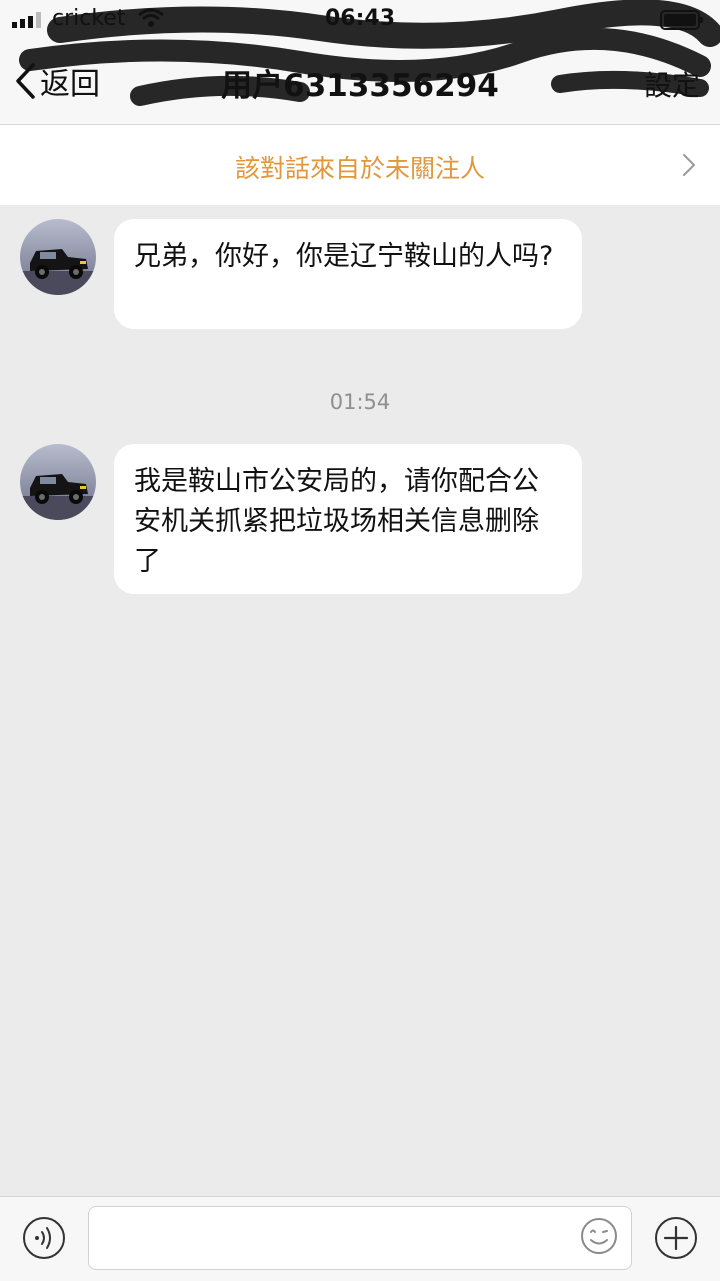  Describe the element at coordinates (359, 168) in the screenshot. I see `stranger-notice-text: 該對話來自於未關注人` at that location.